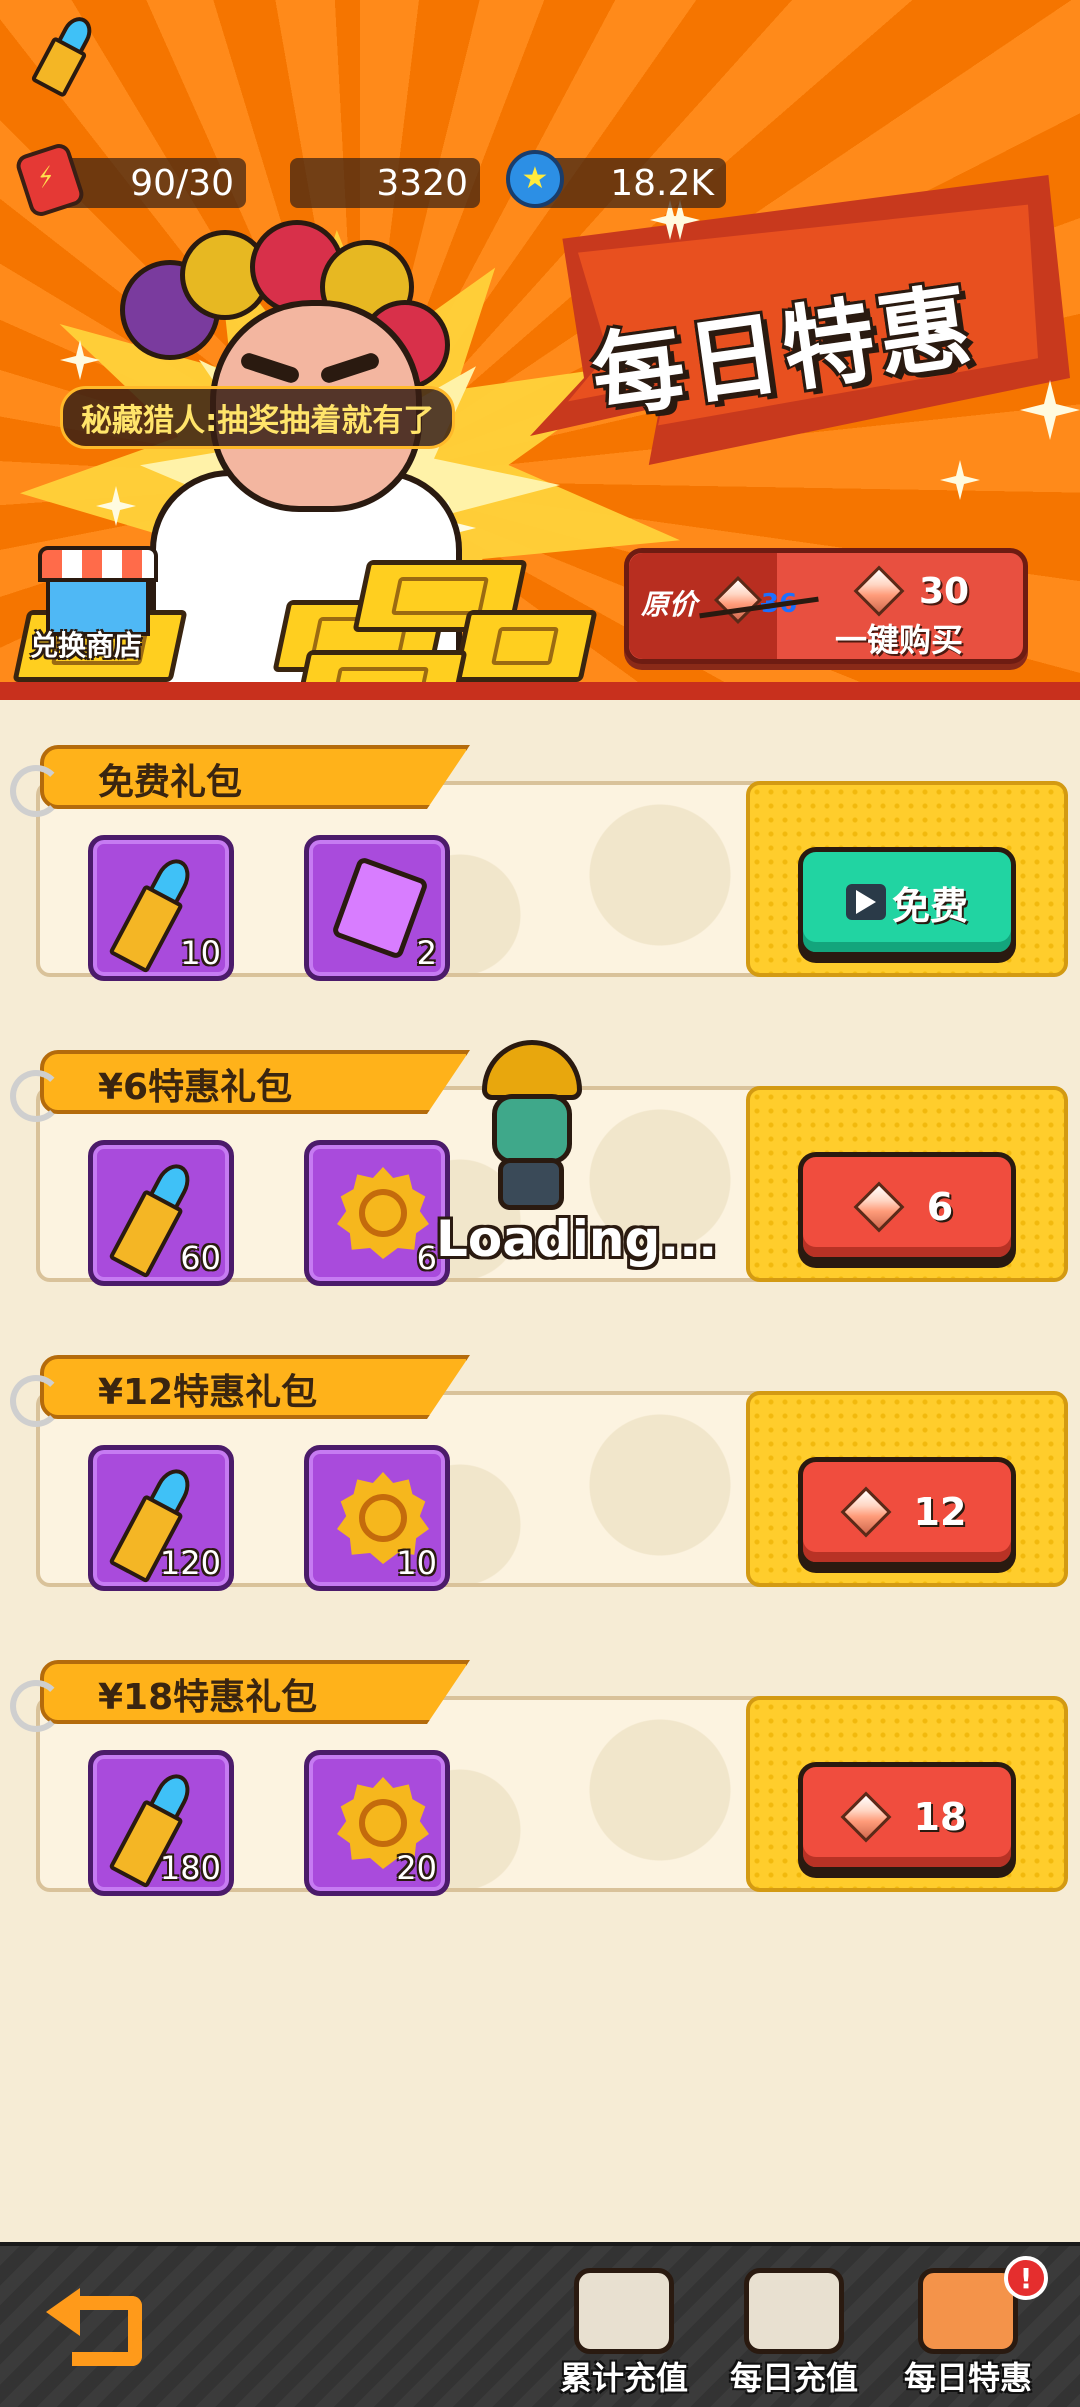 Image resolution: width=1080 pixels, height=2407 pixels. Describe the element at coordinates (195, 1087) in the screenshot. I see `pack-title: ¥6特惠礼包` at that location.